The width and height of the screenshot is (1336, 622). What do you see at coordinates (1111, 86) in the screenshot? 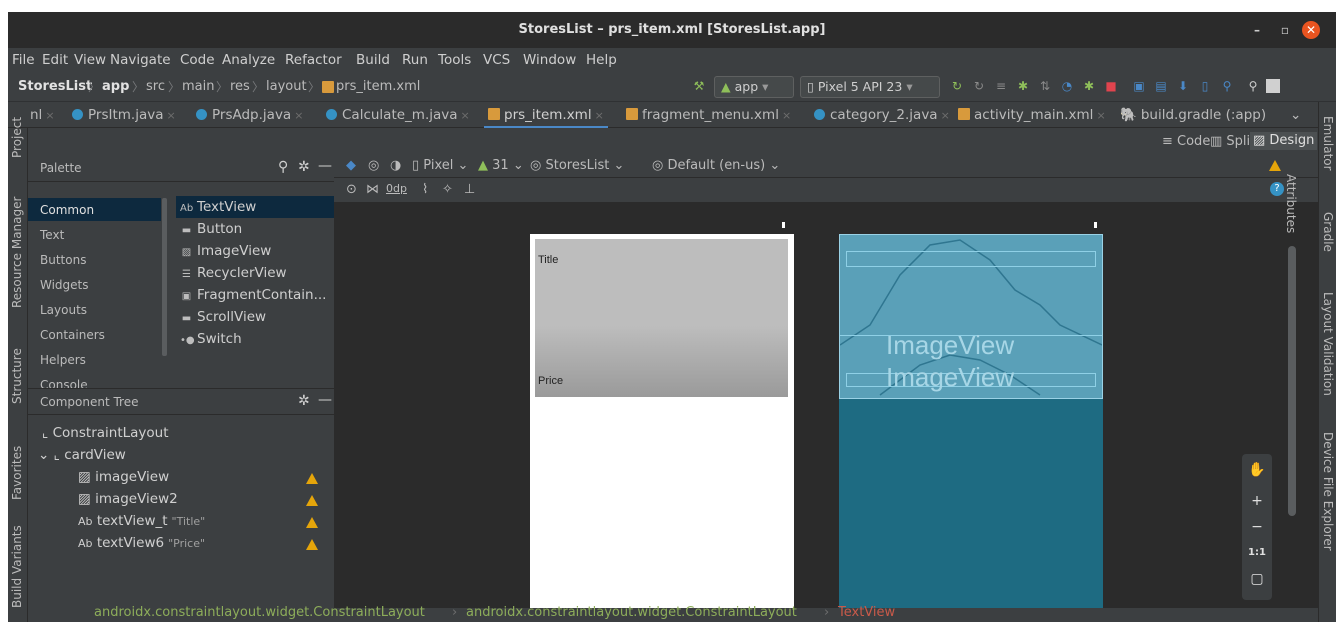
I see `stop-icon: ■` at bounding box center [1111, 86].